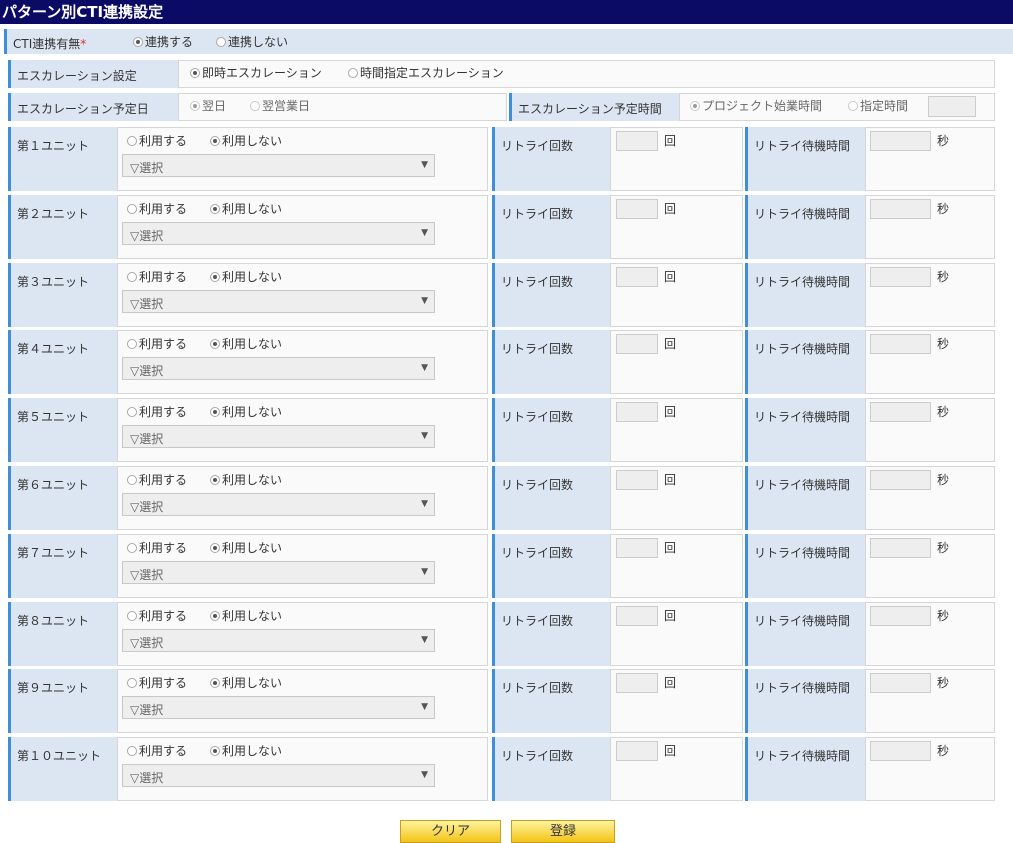  What do you see at coordinates (563, 831) in the screenshot?
I see `register-button: 登録` at bounding box center [563, 831].